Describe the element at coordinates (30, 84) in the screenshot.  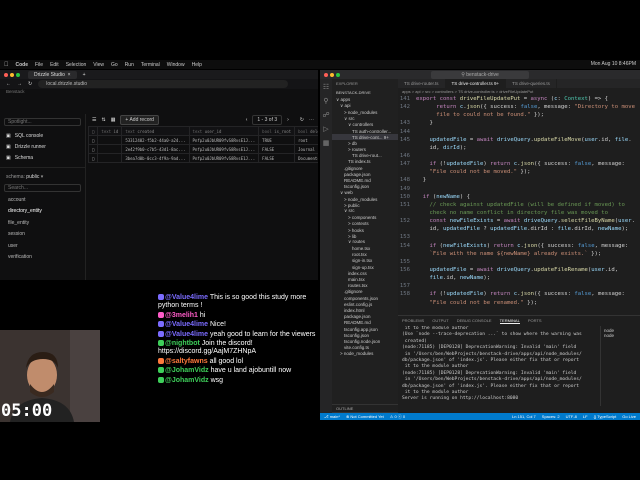
I see `reload-icon: ↻` at that location.